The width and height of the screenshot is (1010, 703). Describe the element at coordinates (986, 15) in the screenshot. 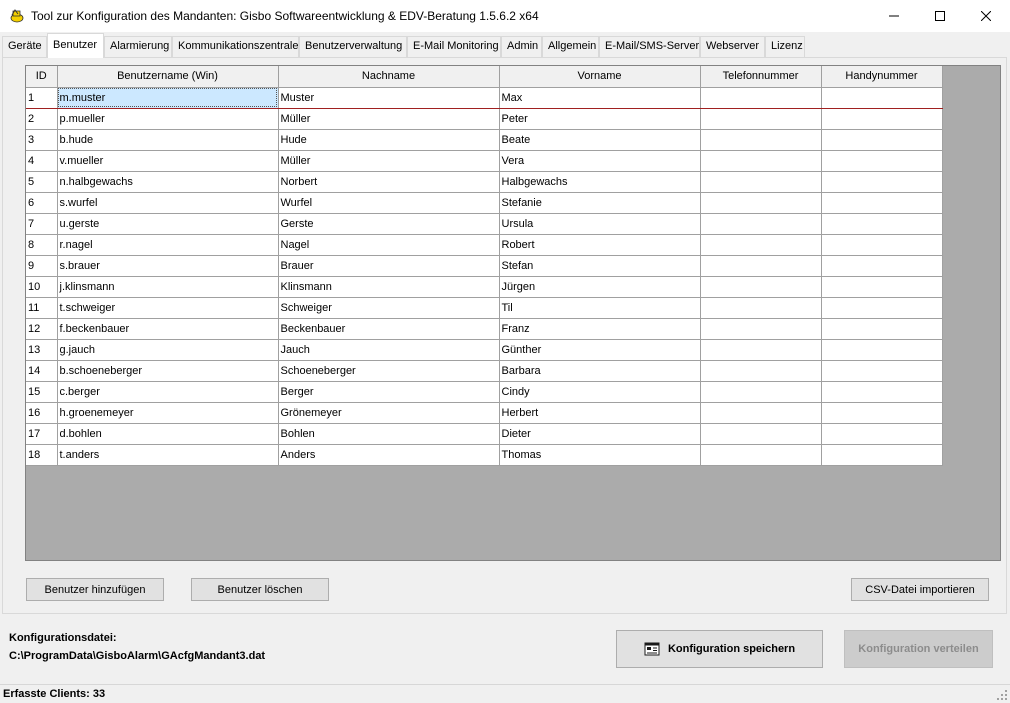

I see `close-button` at that location.